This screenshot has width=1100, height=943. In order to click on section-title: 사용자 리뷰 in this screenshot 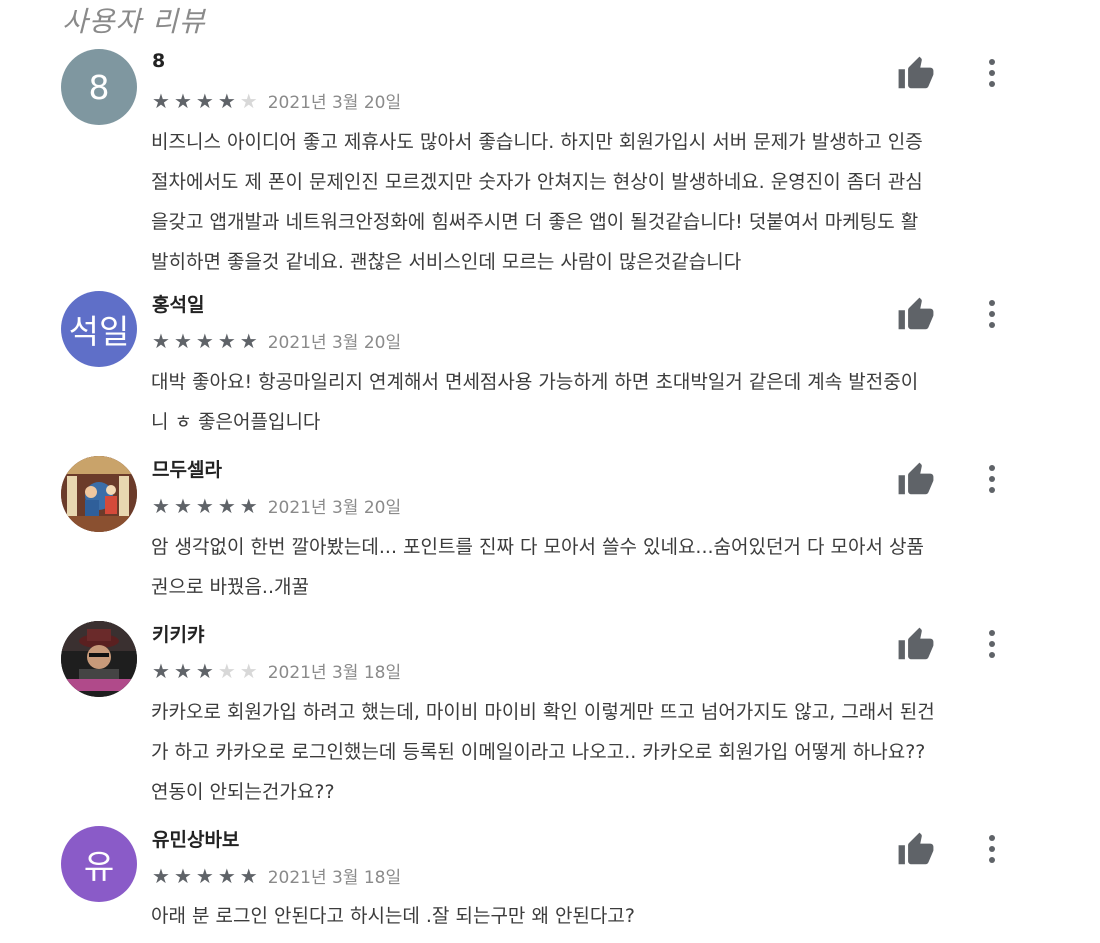, I will do `click(134, 21)`.